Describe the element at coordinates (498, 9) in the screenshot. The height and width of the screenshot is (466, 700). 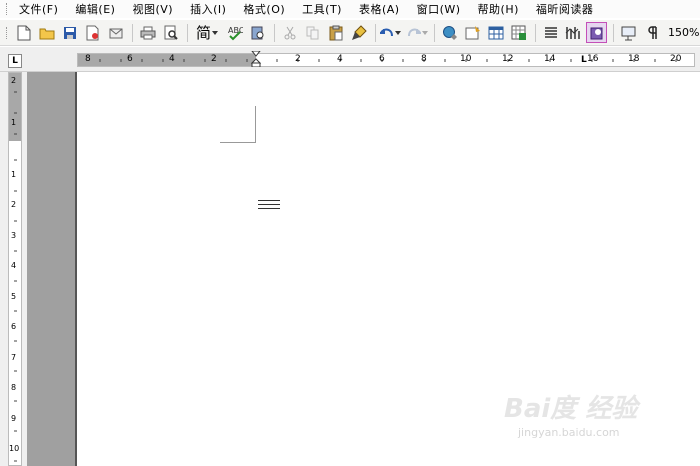
I see `menu-help: 帮助(H)` at that location.